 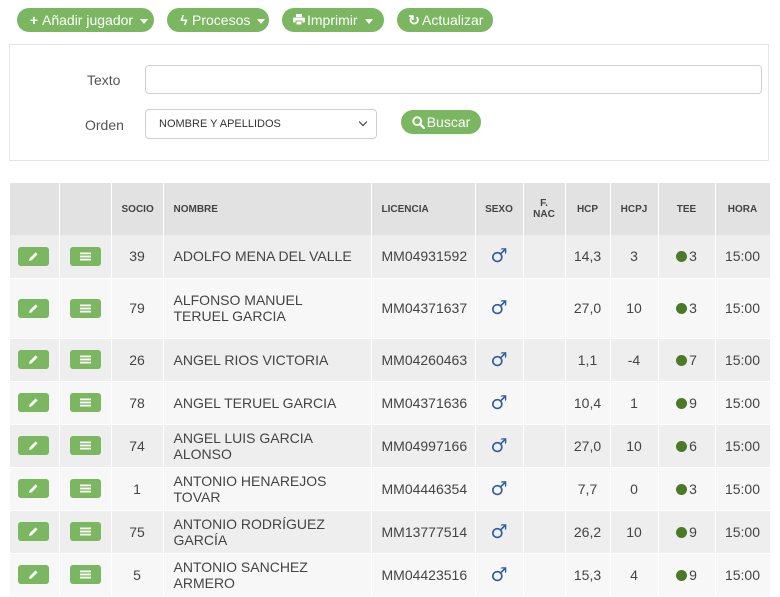 What do you see at coordinates (137, 209) in the screenshot?
I see `header-socio: SOCIO` at bounding box center [137, 209].